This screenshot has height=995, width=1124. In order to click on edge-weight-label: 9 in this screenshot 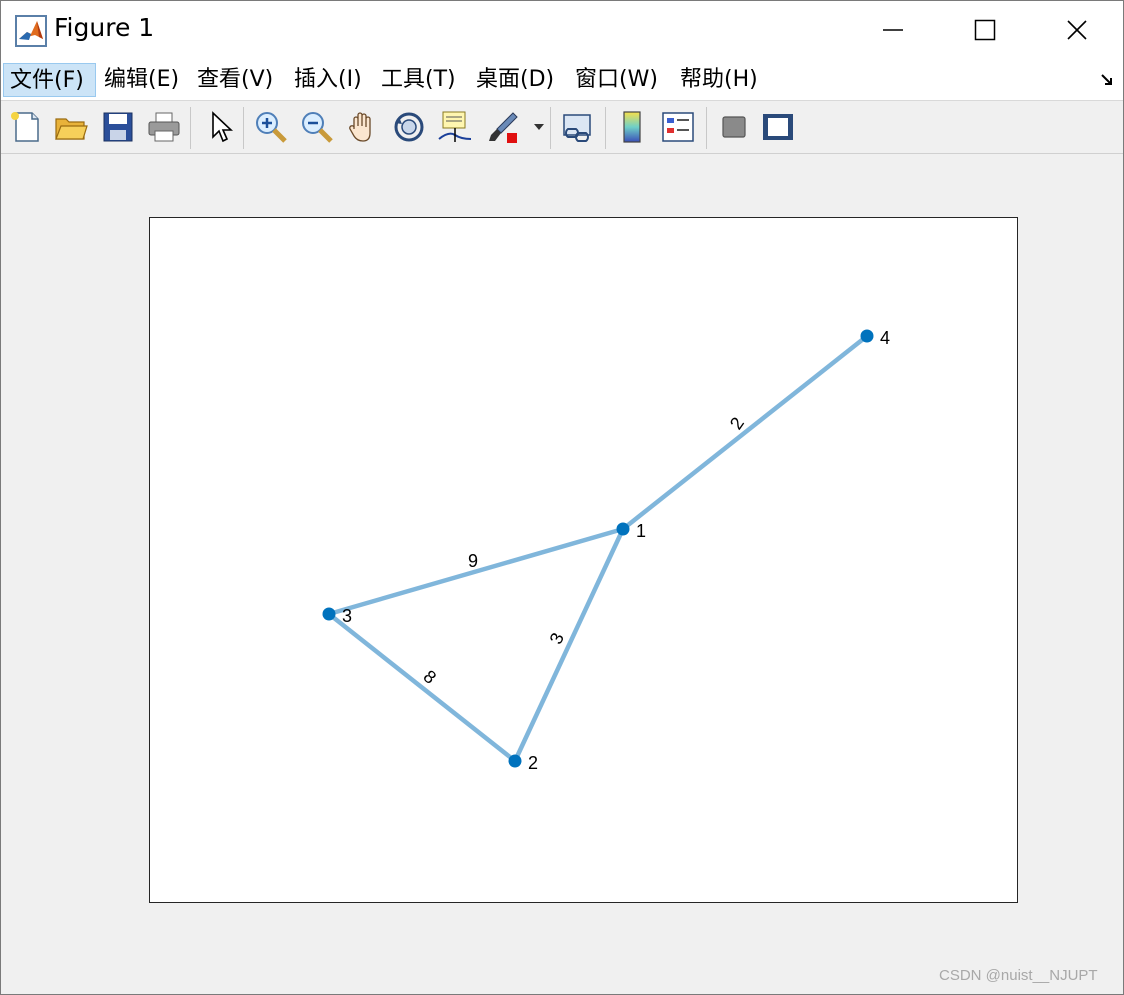, I will do `click(473, 561)`.